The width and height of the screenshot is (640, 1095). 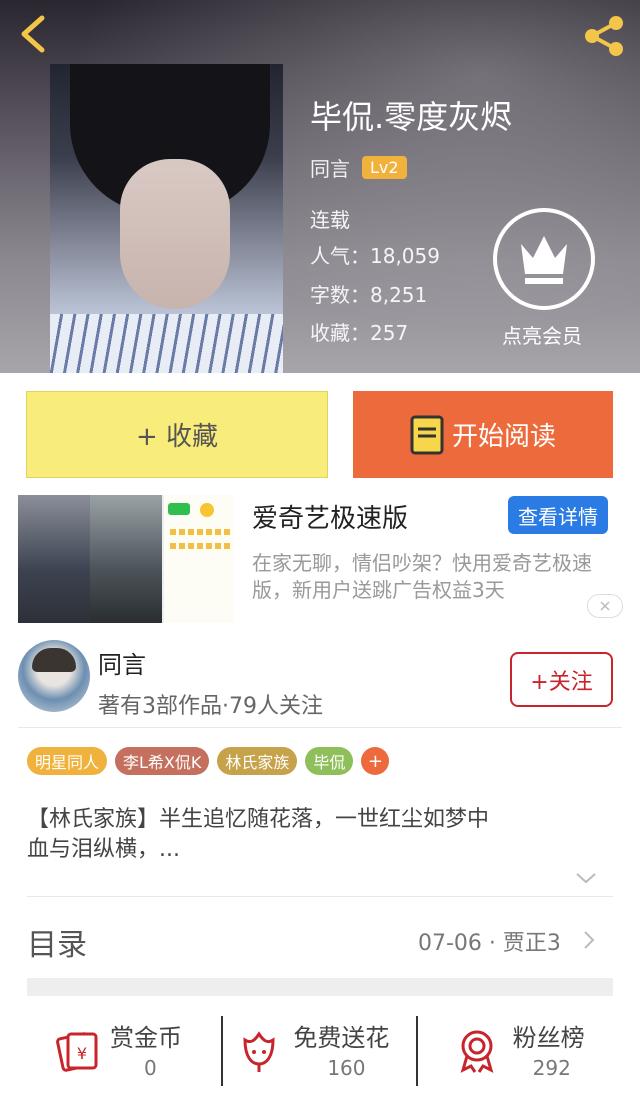 What do you see at coordinates (358, 167) in the screenshot?
I see `author-row: 同言 Lv2` at bounding box center [358, 167].